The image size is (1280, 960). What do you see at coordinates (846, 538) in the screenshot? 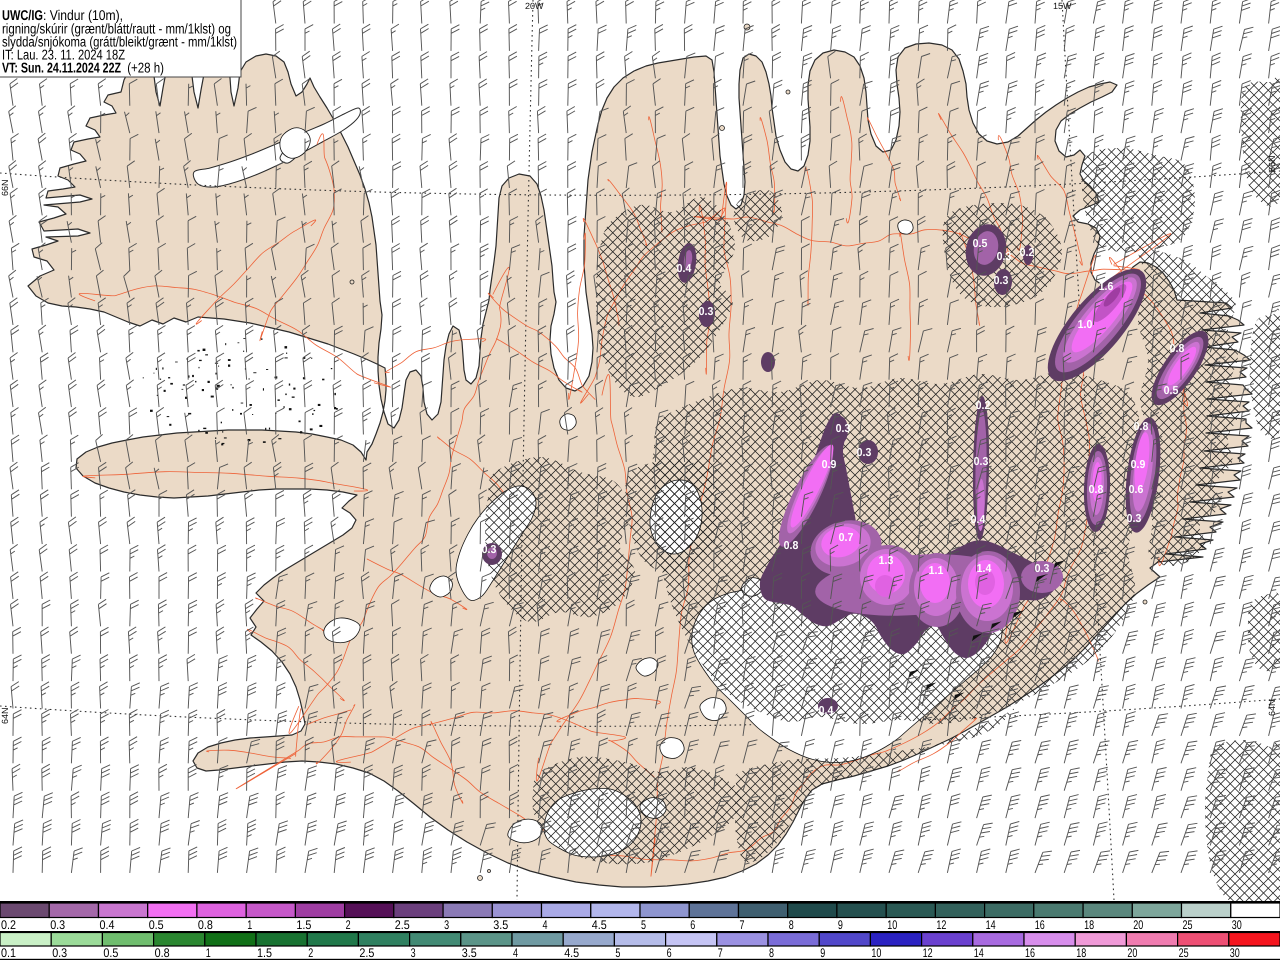
I see `svg-text: 0.7` at bounding box center [846, 538].